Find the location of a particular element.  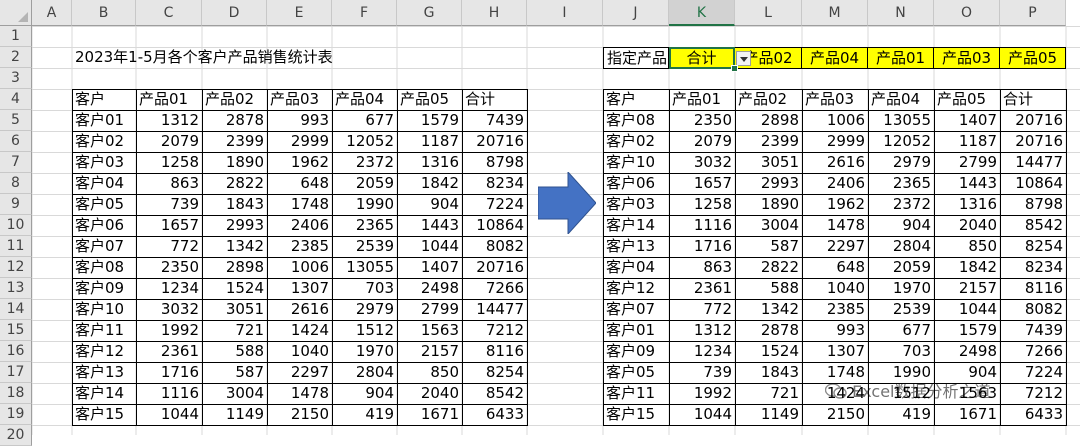

sorted-header-cell: 产品04 is located at coordinates (901, 100).